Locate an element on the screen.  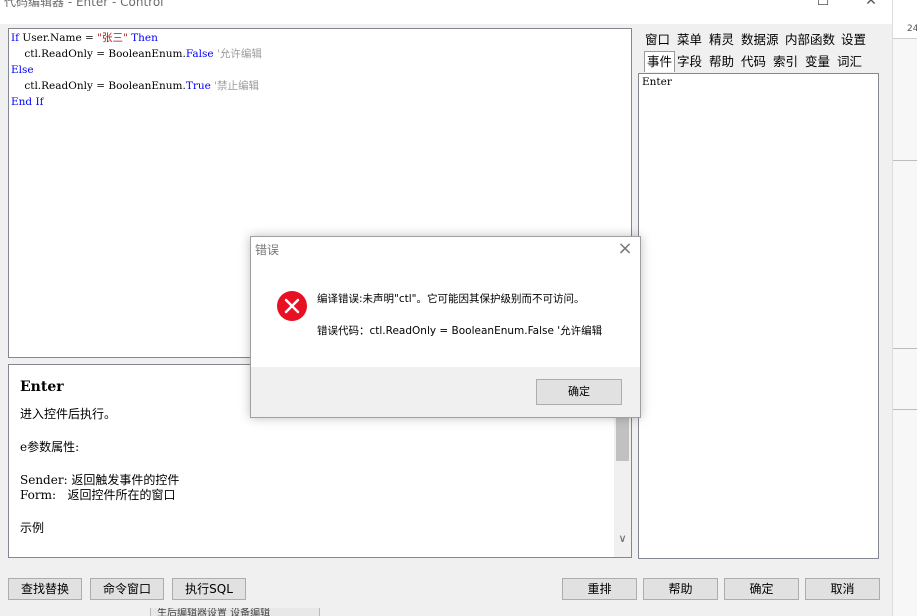
ruler: 24 is located at coordinates (905, 19).